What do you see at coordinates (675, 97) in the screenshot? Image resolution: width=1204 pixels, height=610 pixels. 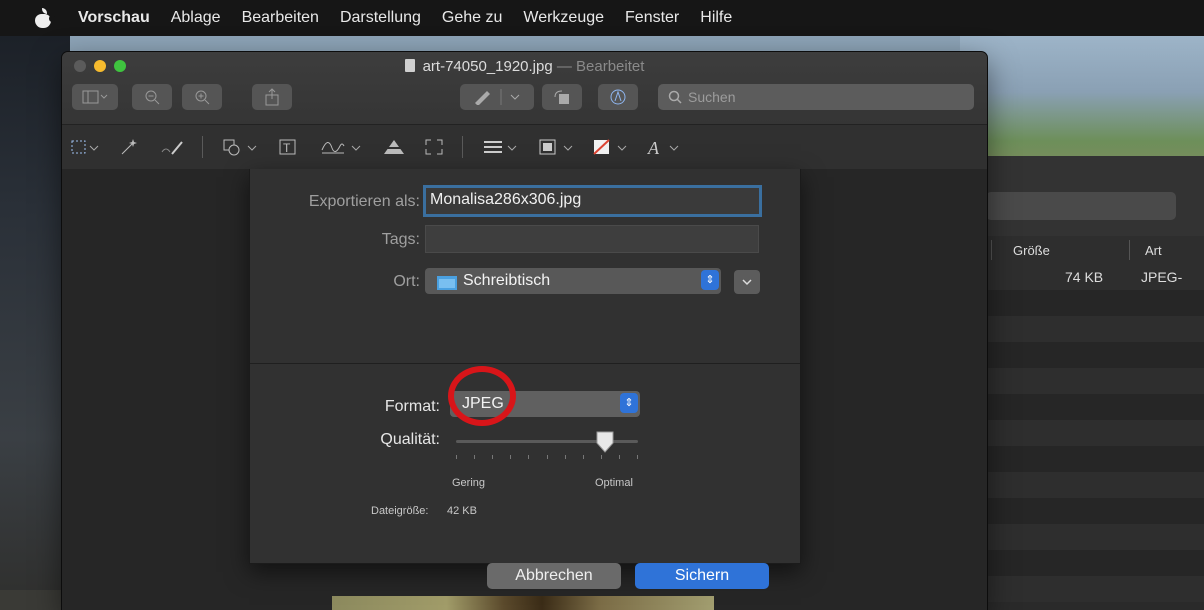 I see `search-icon` at bounding box center [675, 97].